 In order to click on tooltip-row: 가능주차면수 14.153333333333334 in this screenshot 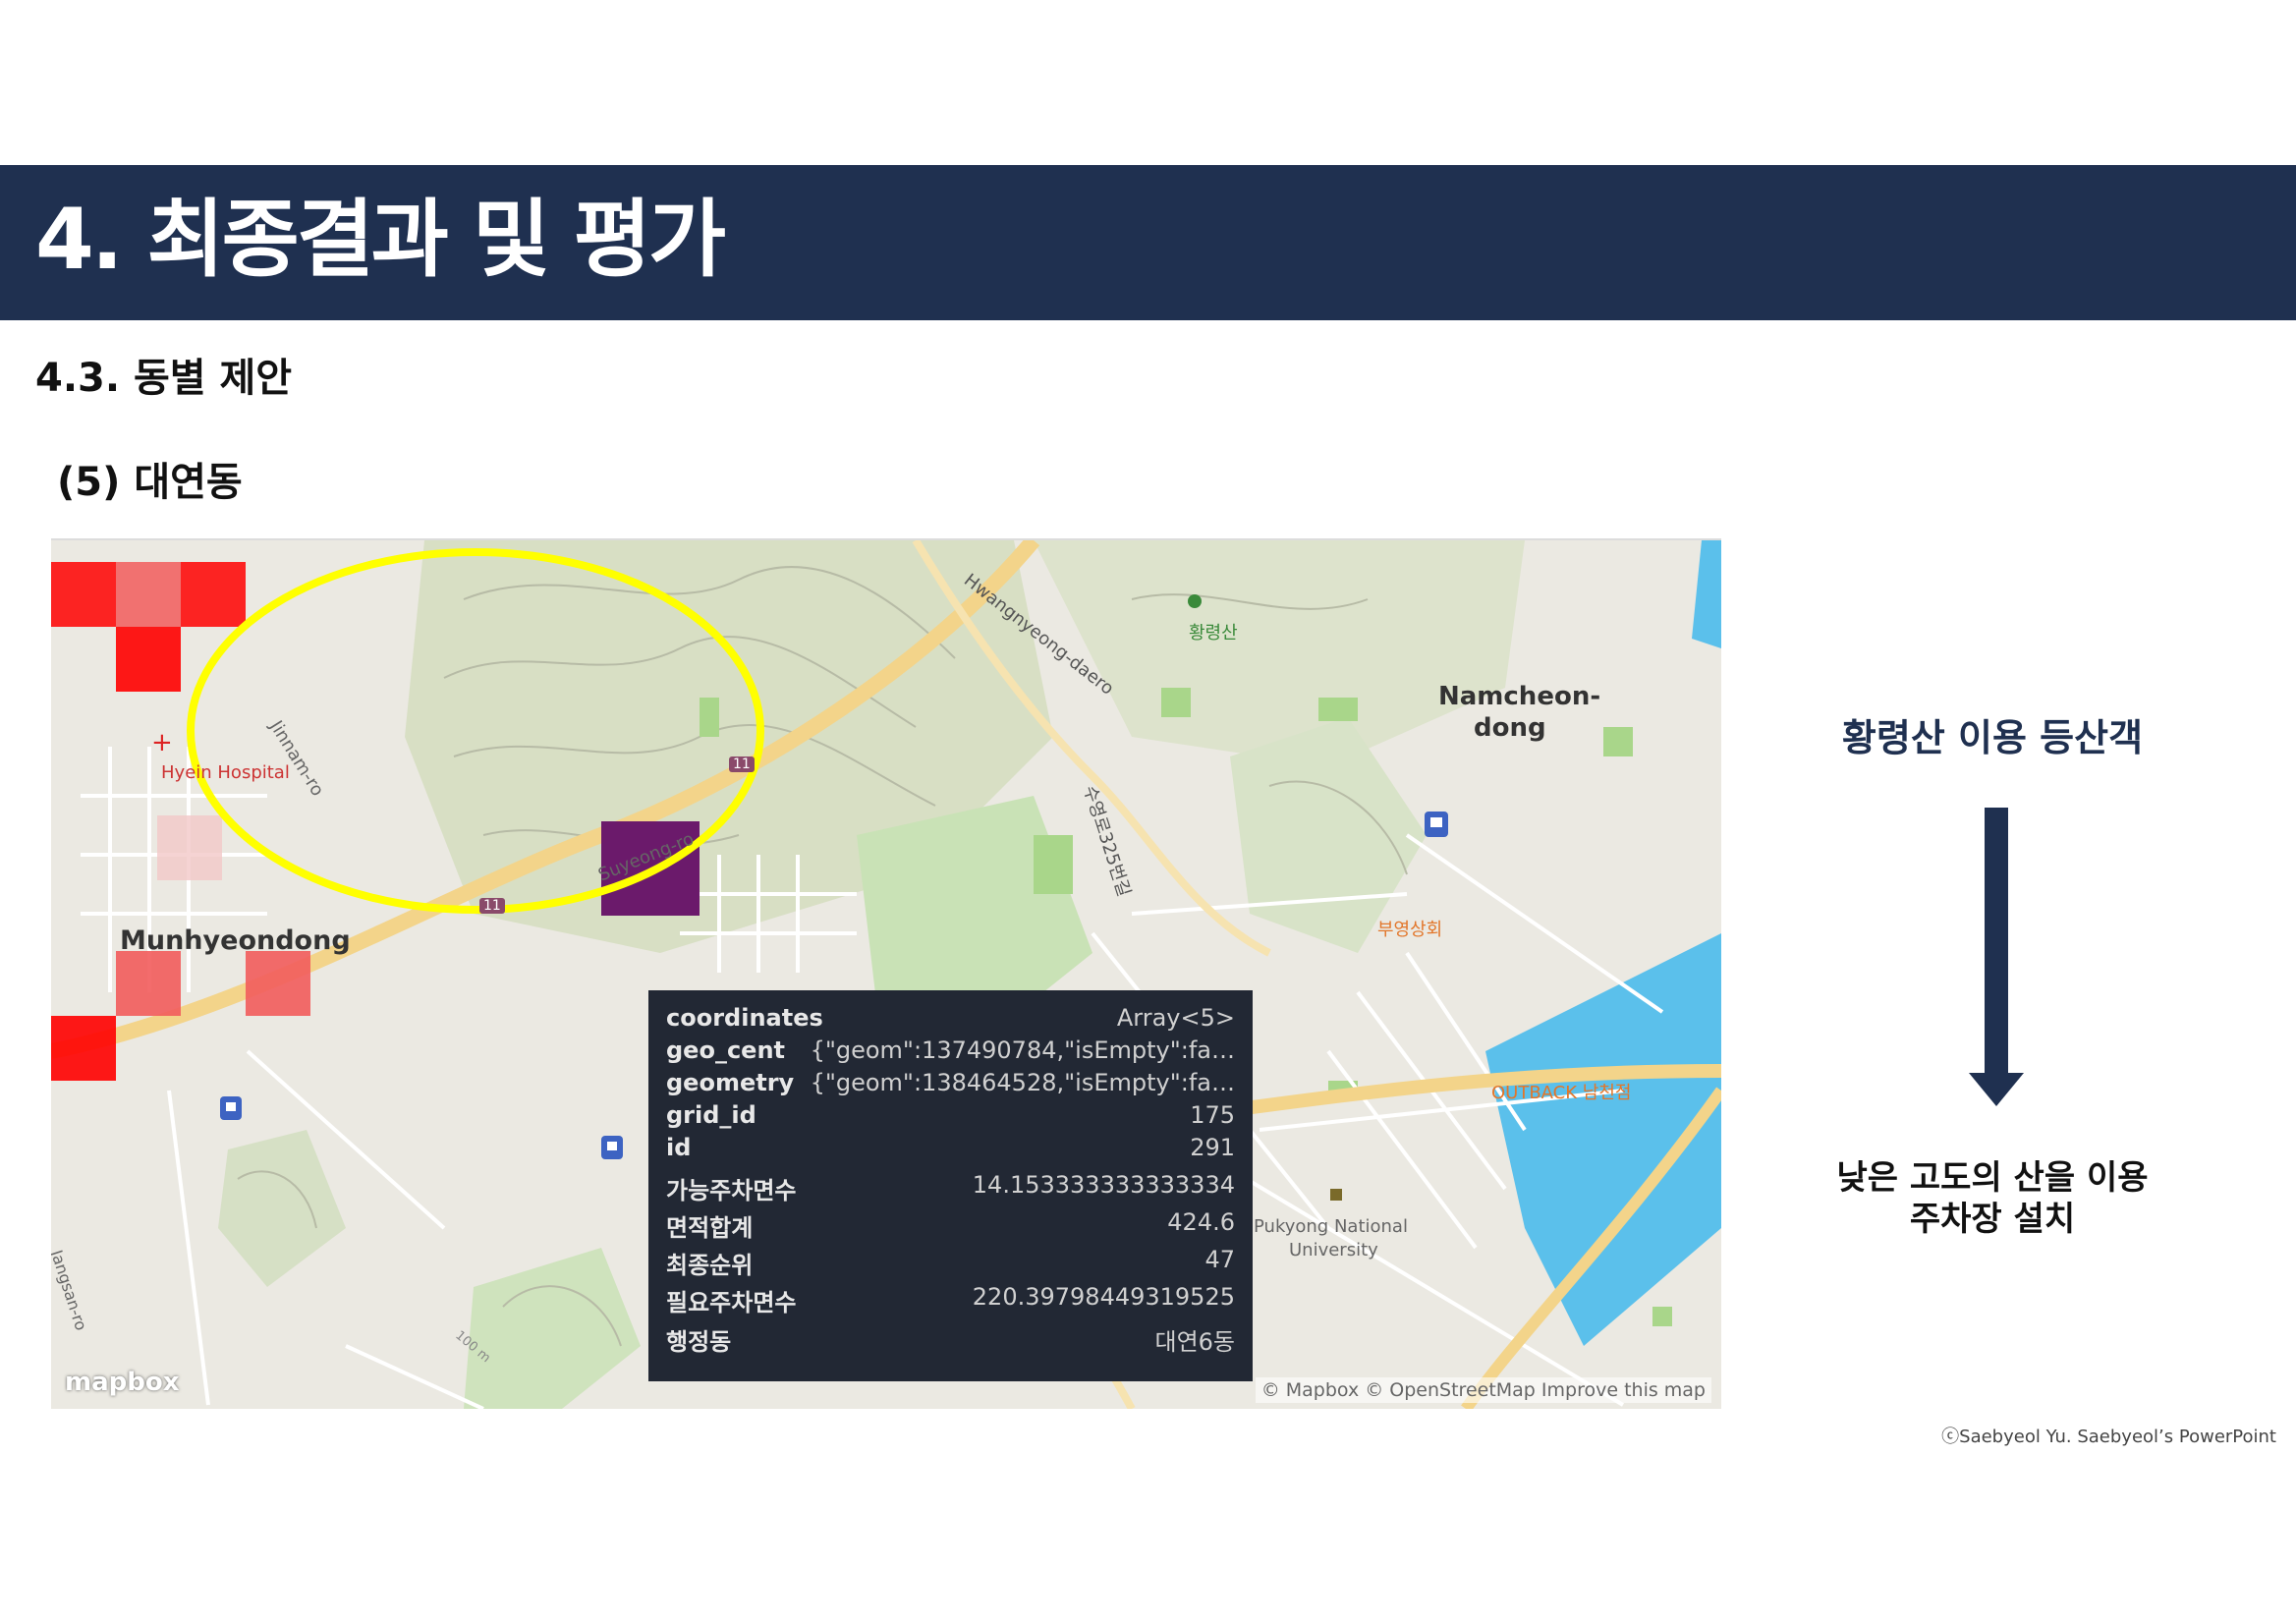, I will do `click(950, 1187)`.